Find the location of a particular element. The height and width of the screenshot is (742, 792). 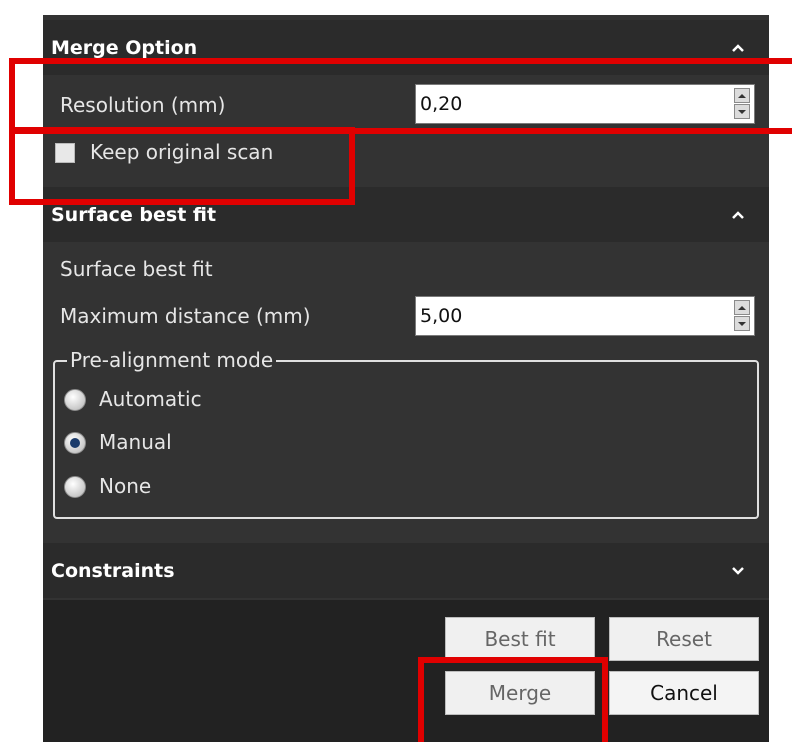

pre-alignment-legend: Pre-alignment mode is located at coordinates (172, 360).